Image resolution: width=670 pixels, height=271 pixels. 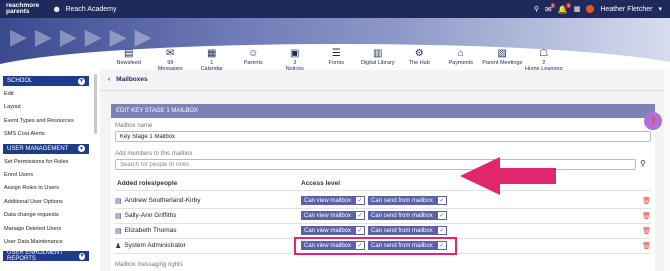 I want to click on sidebar-section-school: SCHOOL ▼, so click(x=46, y=81).